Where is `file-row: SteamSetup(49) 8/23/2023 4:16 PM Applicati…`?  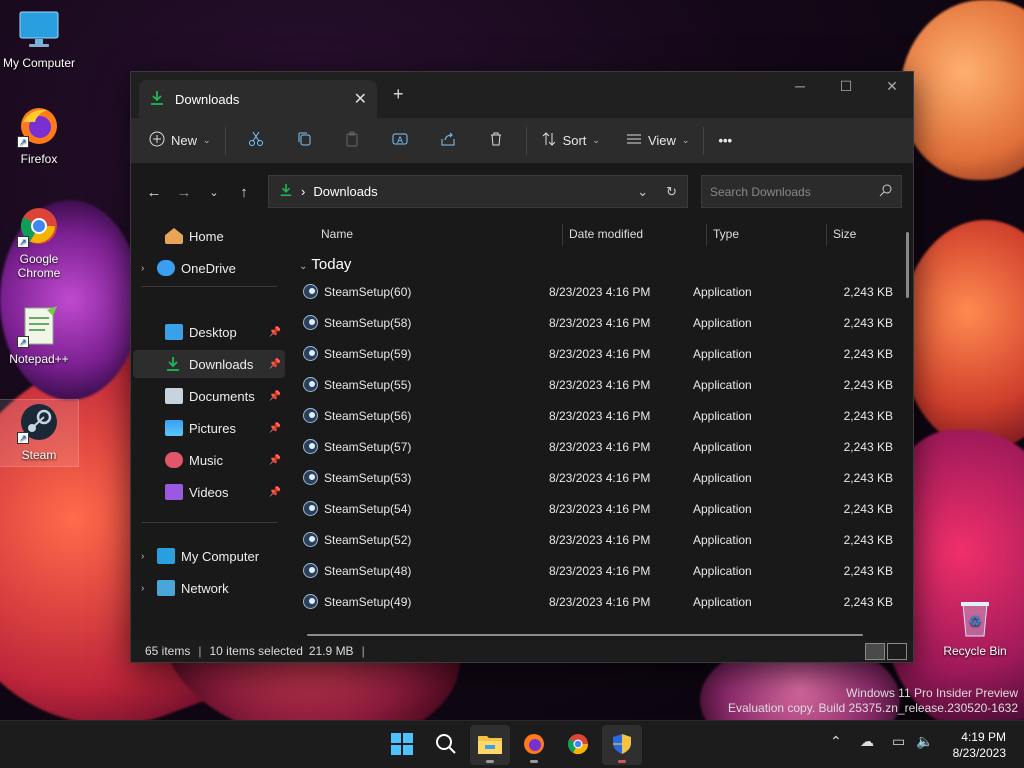 file-row: SteamSetup(49) 8/23/2023 4:16 PM Applicati… is located at coordinates (598, 601).